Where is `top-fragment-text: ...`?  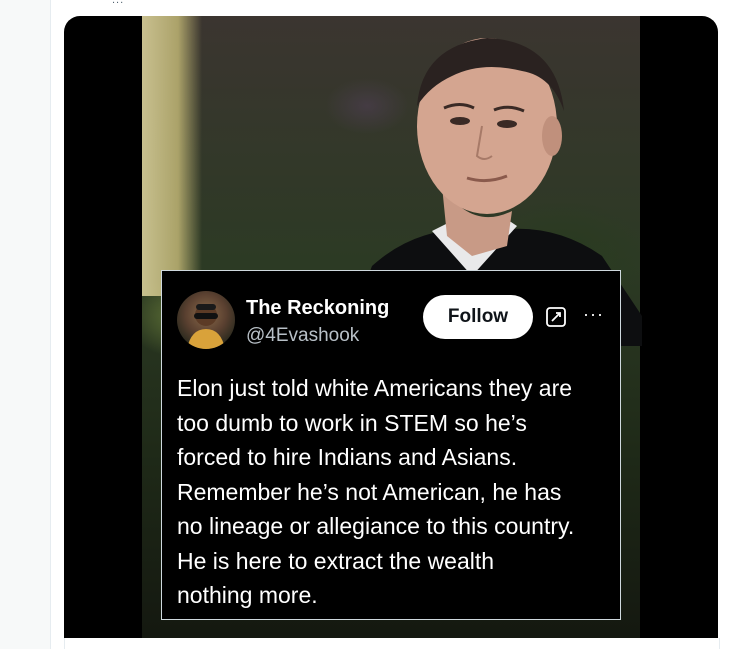 top-fragment-text: ... is located at coordinates (118, 3).